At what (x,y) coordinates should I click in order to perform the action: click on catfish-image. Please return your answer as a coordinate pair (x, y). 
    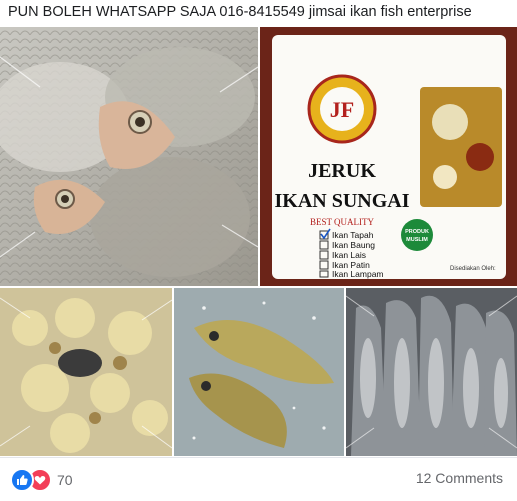
    Looking at the image, I should click on (431, 372).